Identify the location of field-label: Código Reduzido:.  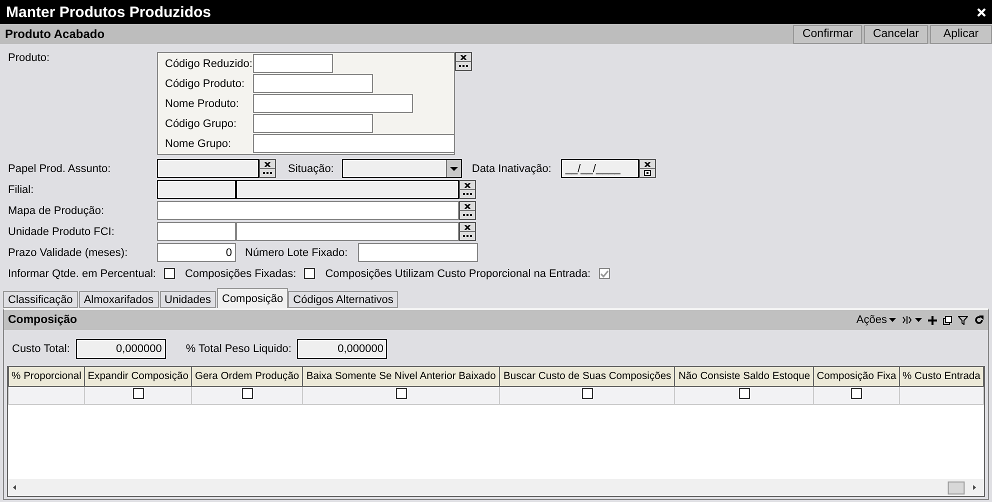
(209, 64).